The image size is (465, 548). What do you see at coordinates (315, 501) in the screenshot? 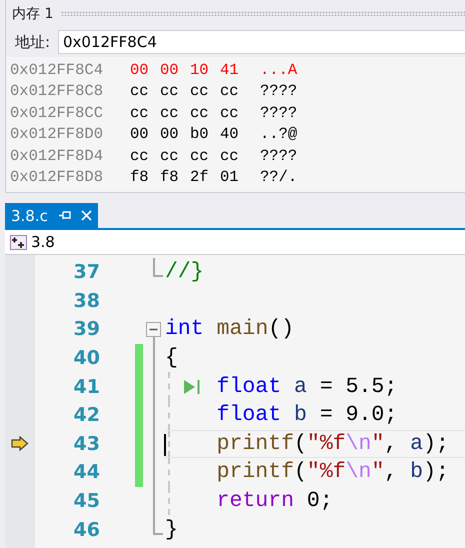
I see `code-line: return 0;` at bounding box center [315, 501].